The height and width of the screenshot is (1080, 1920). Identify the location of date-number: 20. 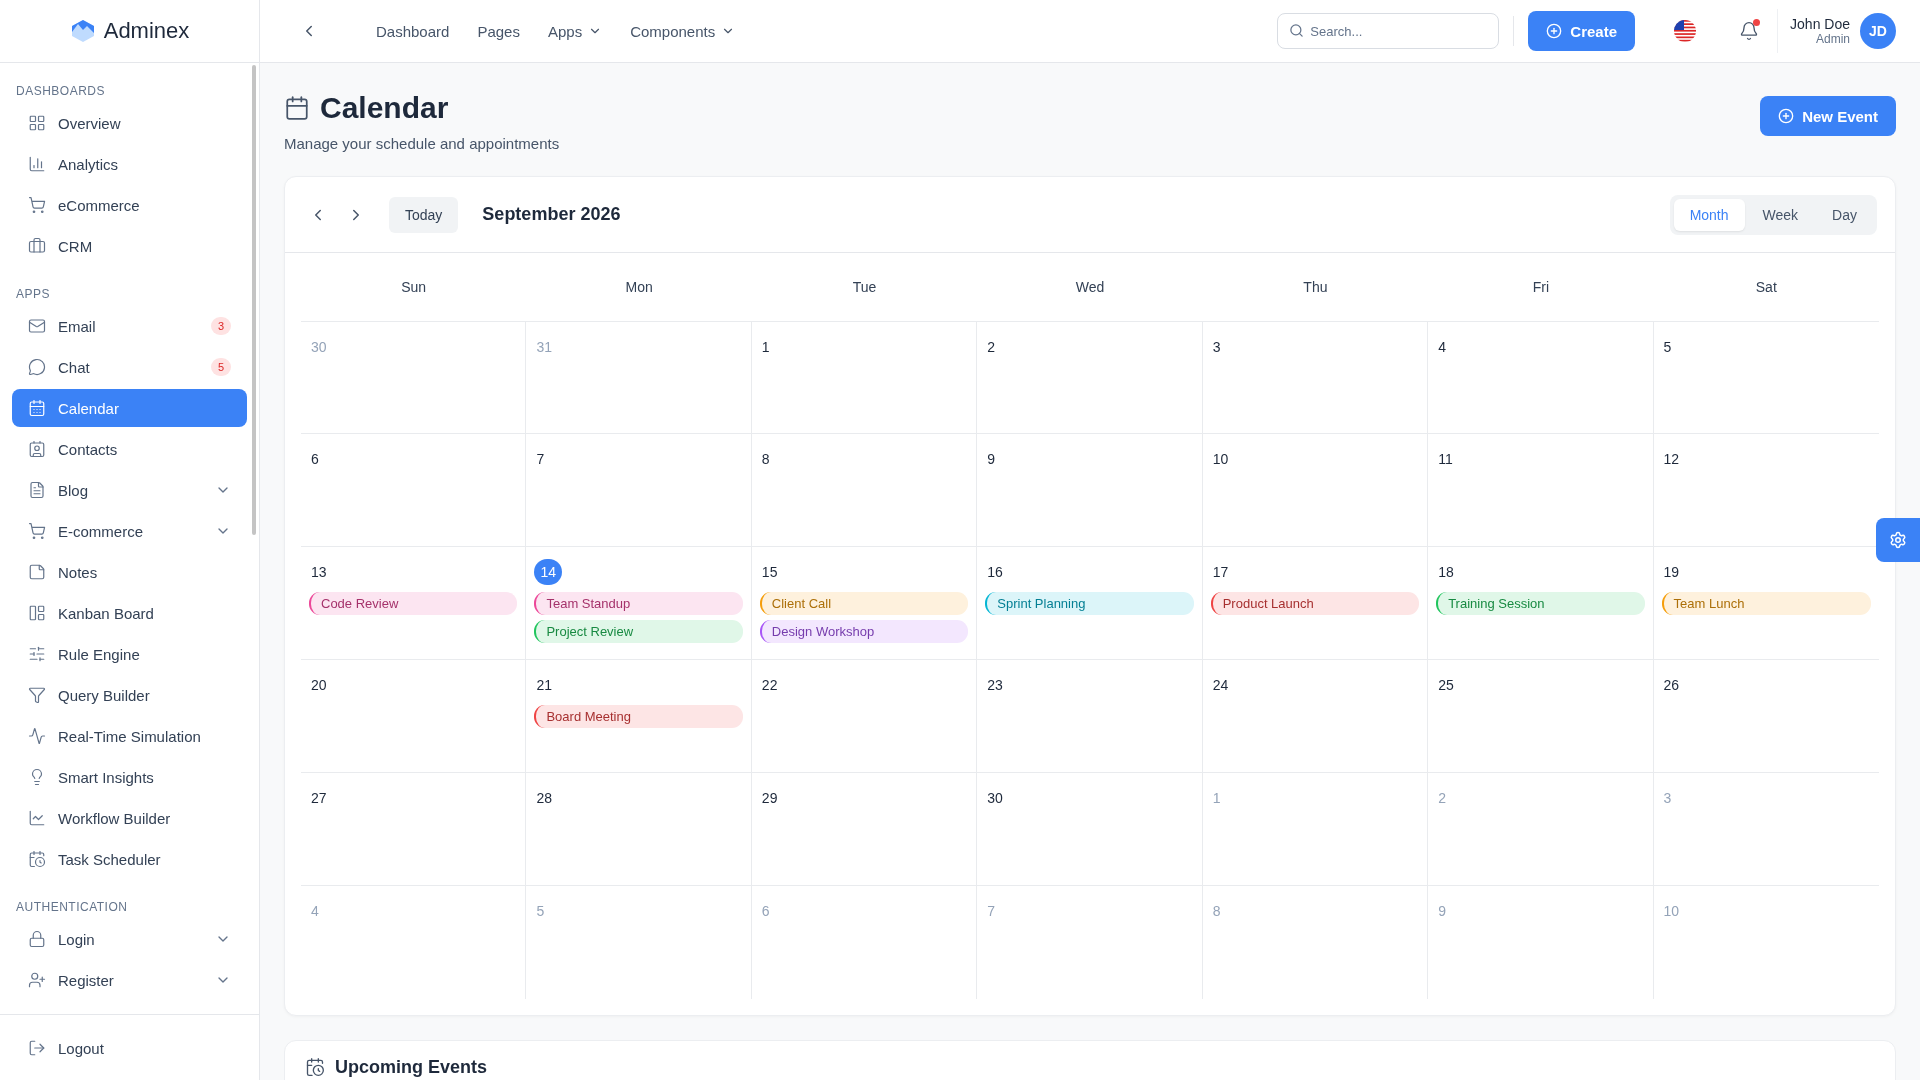
(319, 685).